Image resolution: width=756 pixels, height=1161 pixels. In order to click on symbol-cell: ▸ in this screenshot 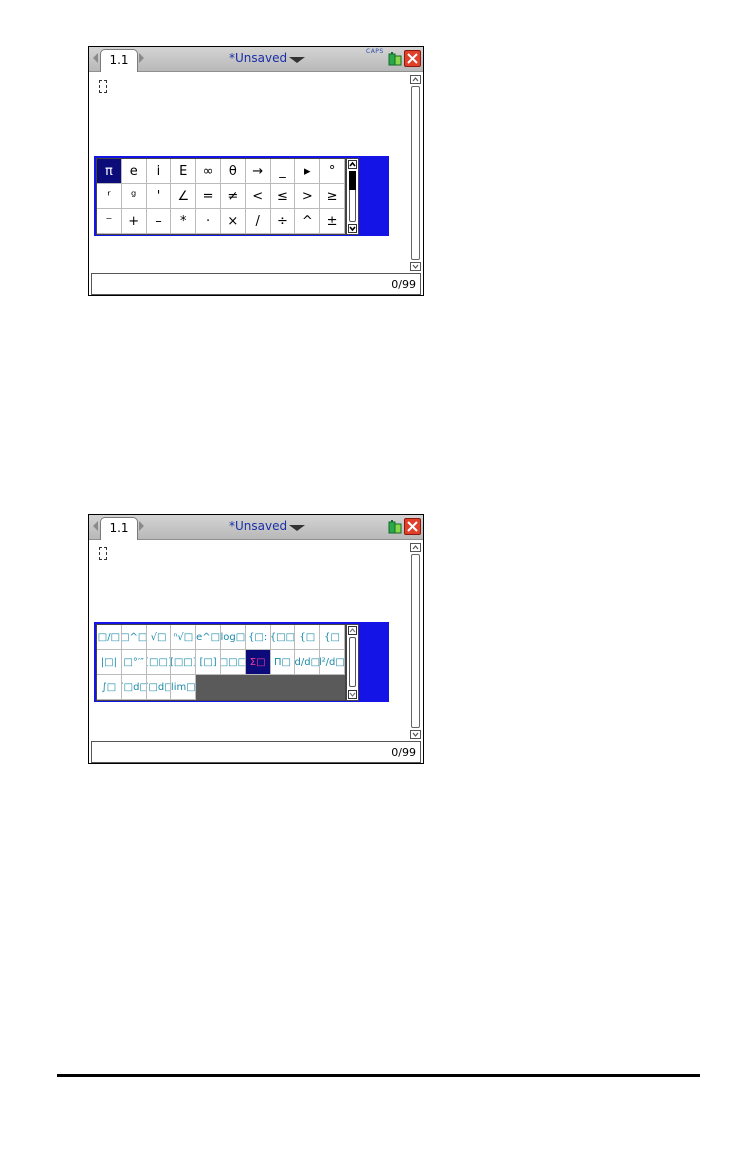, I will do `click(308, 171)`.